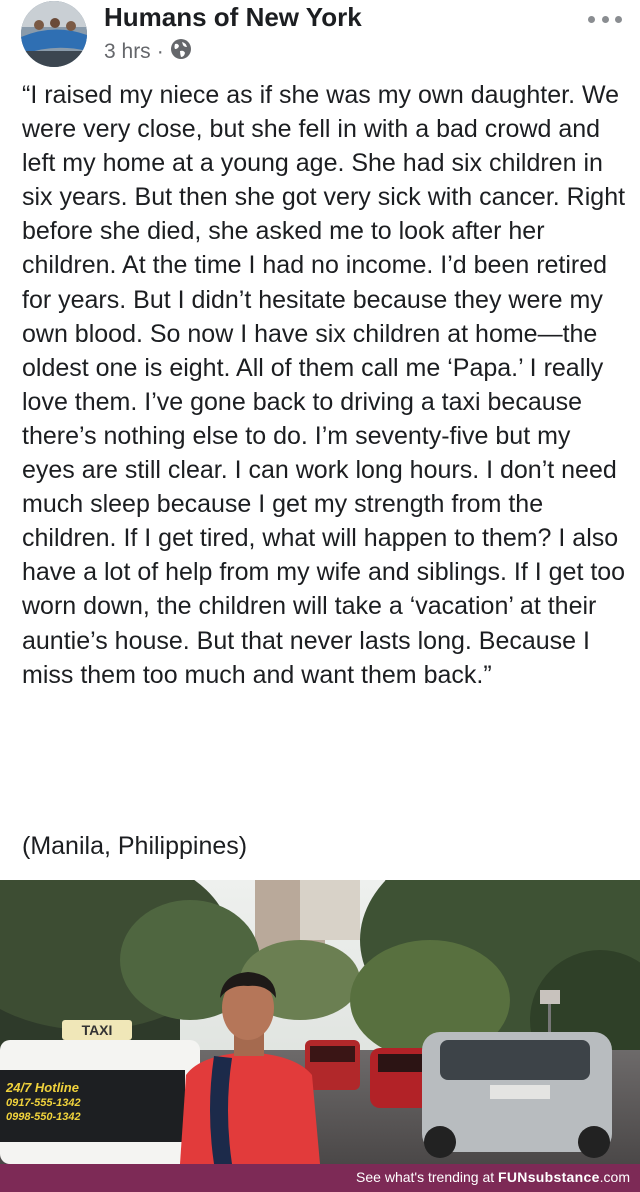 Image resolution: width=640 pixels, height=1192 pixels. What do you see at coordinates (605, 19) in the screenshot?
I see `more-dots-icon` at bounding box center [605, 19].